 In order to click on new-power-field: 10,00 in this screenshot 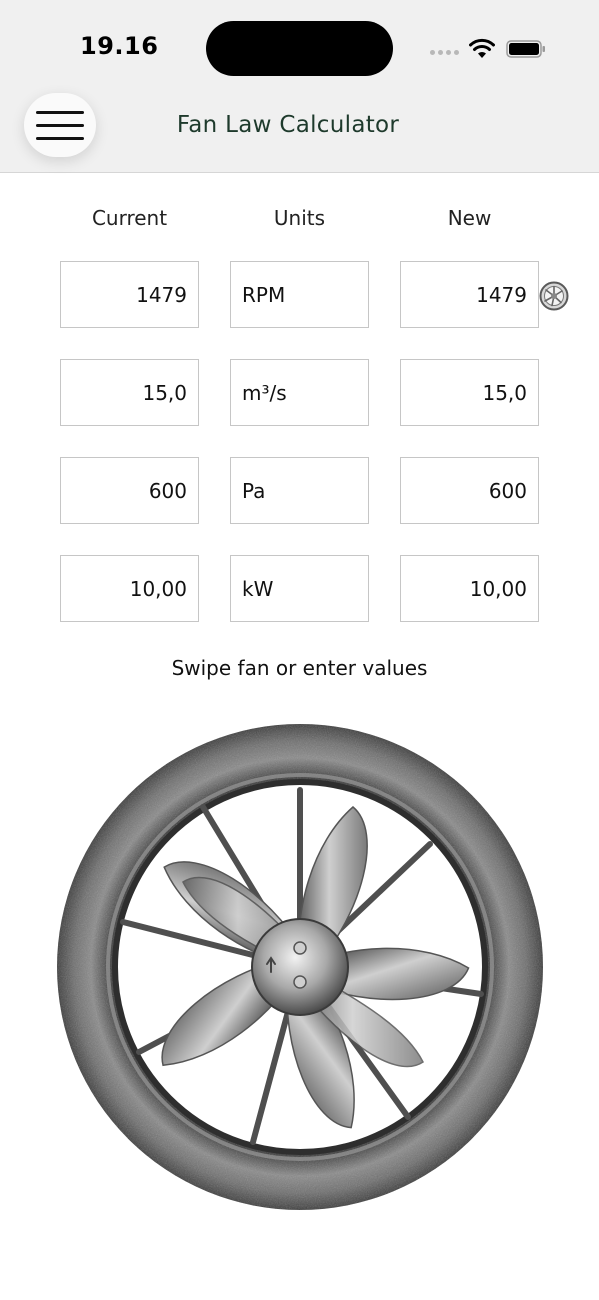, I will do `click(469, 588)`.